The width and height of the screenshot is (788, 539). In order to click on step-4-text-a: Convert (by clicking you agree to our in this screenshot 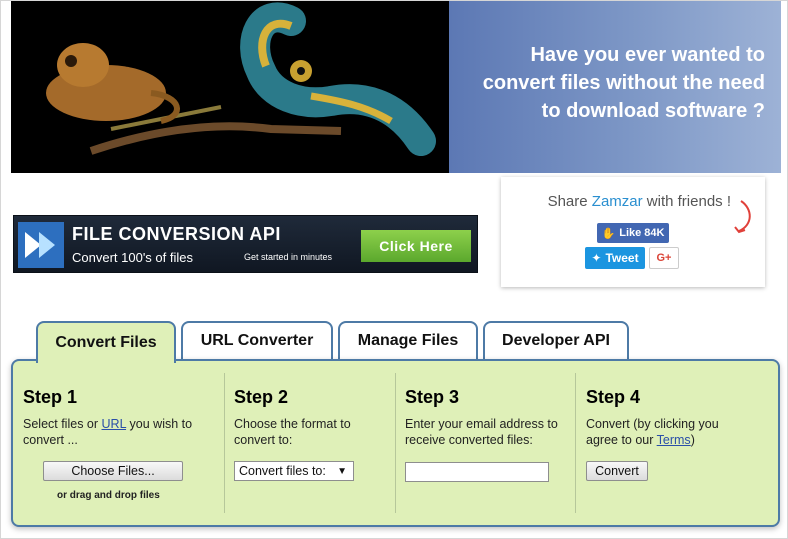, I will do `click(652, 432)`.